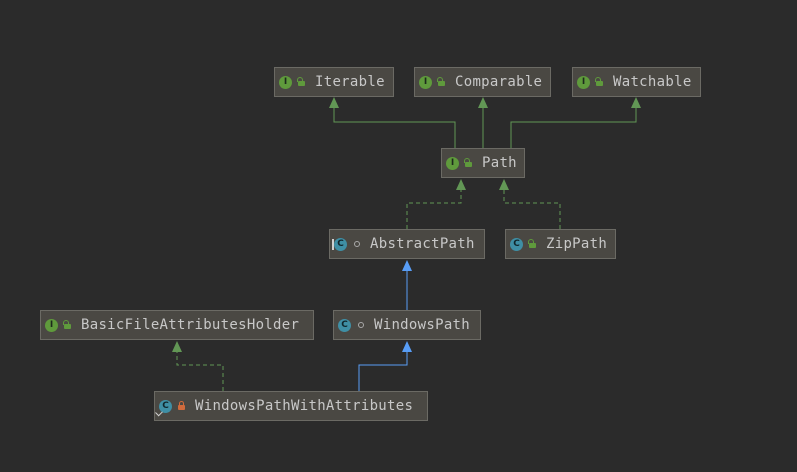 The height and width of the screenshot is (472, 797). What do you see at coordinates (483, 102) in the screenshot?
I see `arrowhead-comparable` at bounding box center [483, 102].